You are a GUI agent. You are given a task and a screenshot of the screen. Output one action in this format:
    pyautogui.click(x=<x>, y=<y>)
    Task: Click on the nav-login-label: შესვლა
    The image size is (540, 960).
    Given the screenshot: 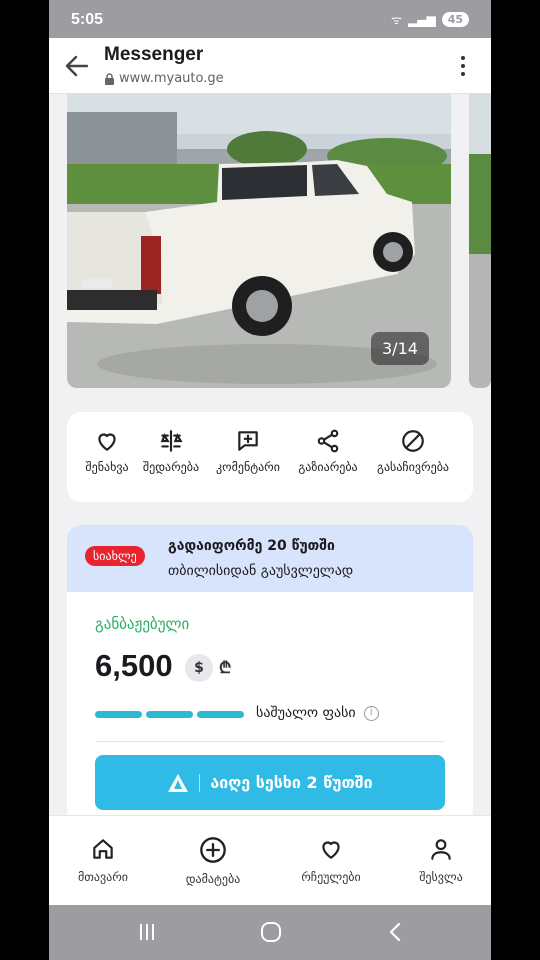 What is the action you would take?
    pyautogui.click(x=441, y=877)
    